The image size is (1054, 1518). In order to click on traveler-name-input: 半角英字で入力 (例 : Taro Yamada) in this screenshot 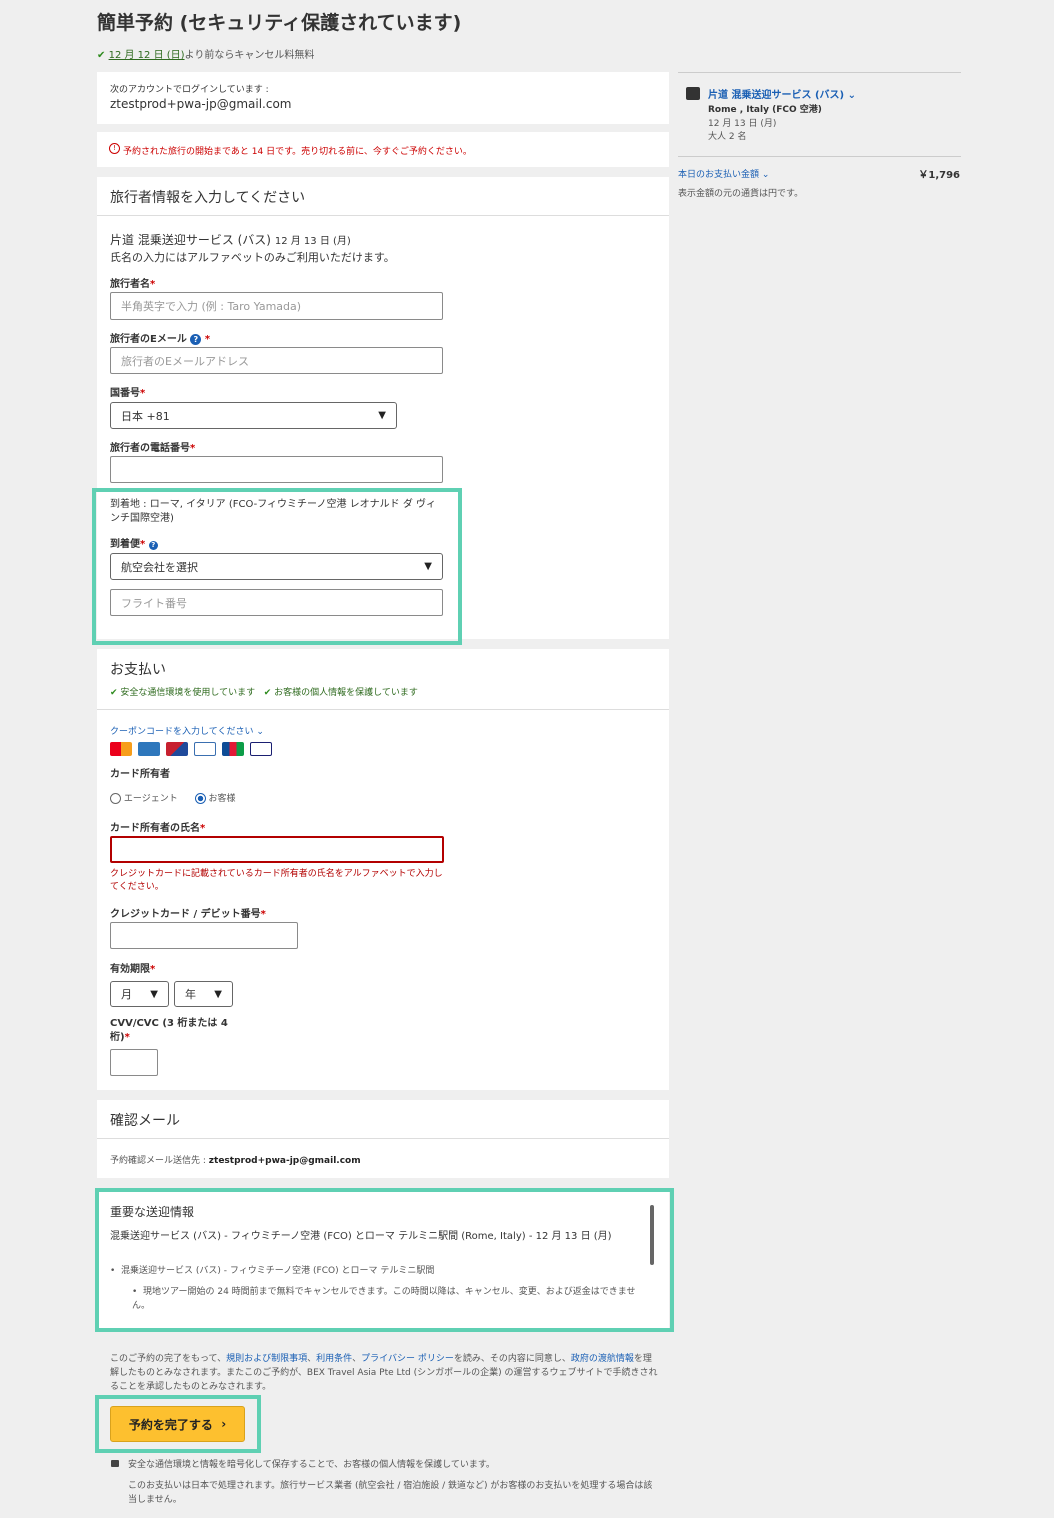, I will do `click(276, 306)`.